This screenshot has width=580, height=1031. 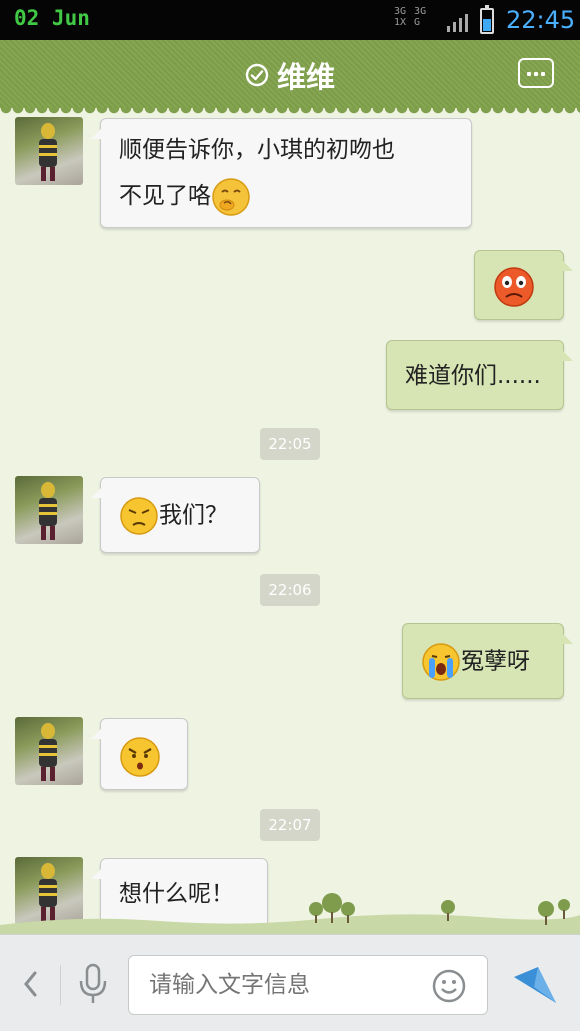 What do you see at coordinates (286, 196) in the screenshot?
I see `message-text-line-wrap: 不见了咯` at bounding box center [286, 196].